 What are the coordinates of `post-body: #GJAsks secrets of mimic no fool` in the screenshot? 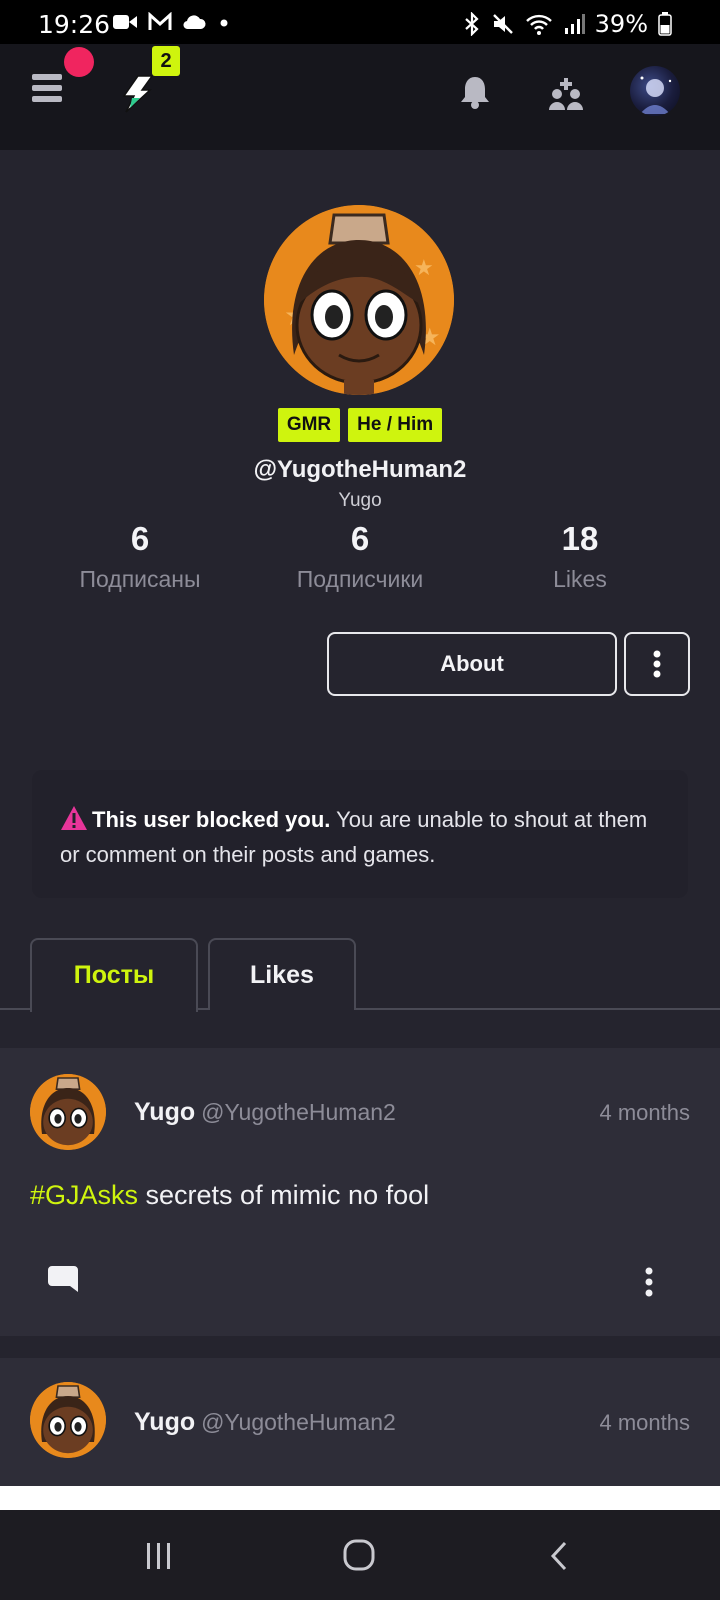 It's located at (229, 1195).